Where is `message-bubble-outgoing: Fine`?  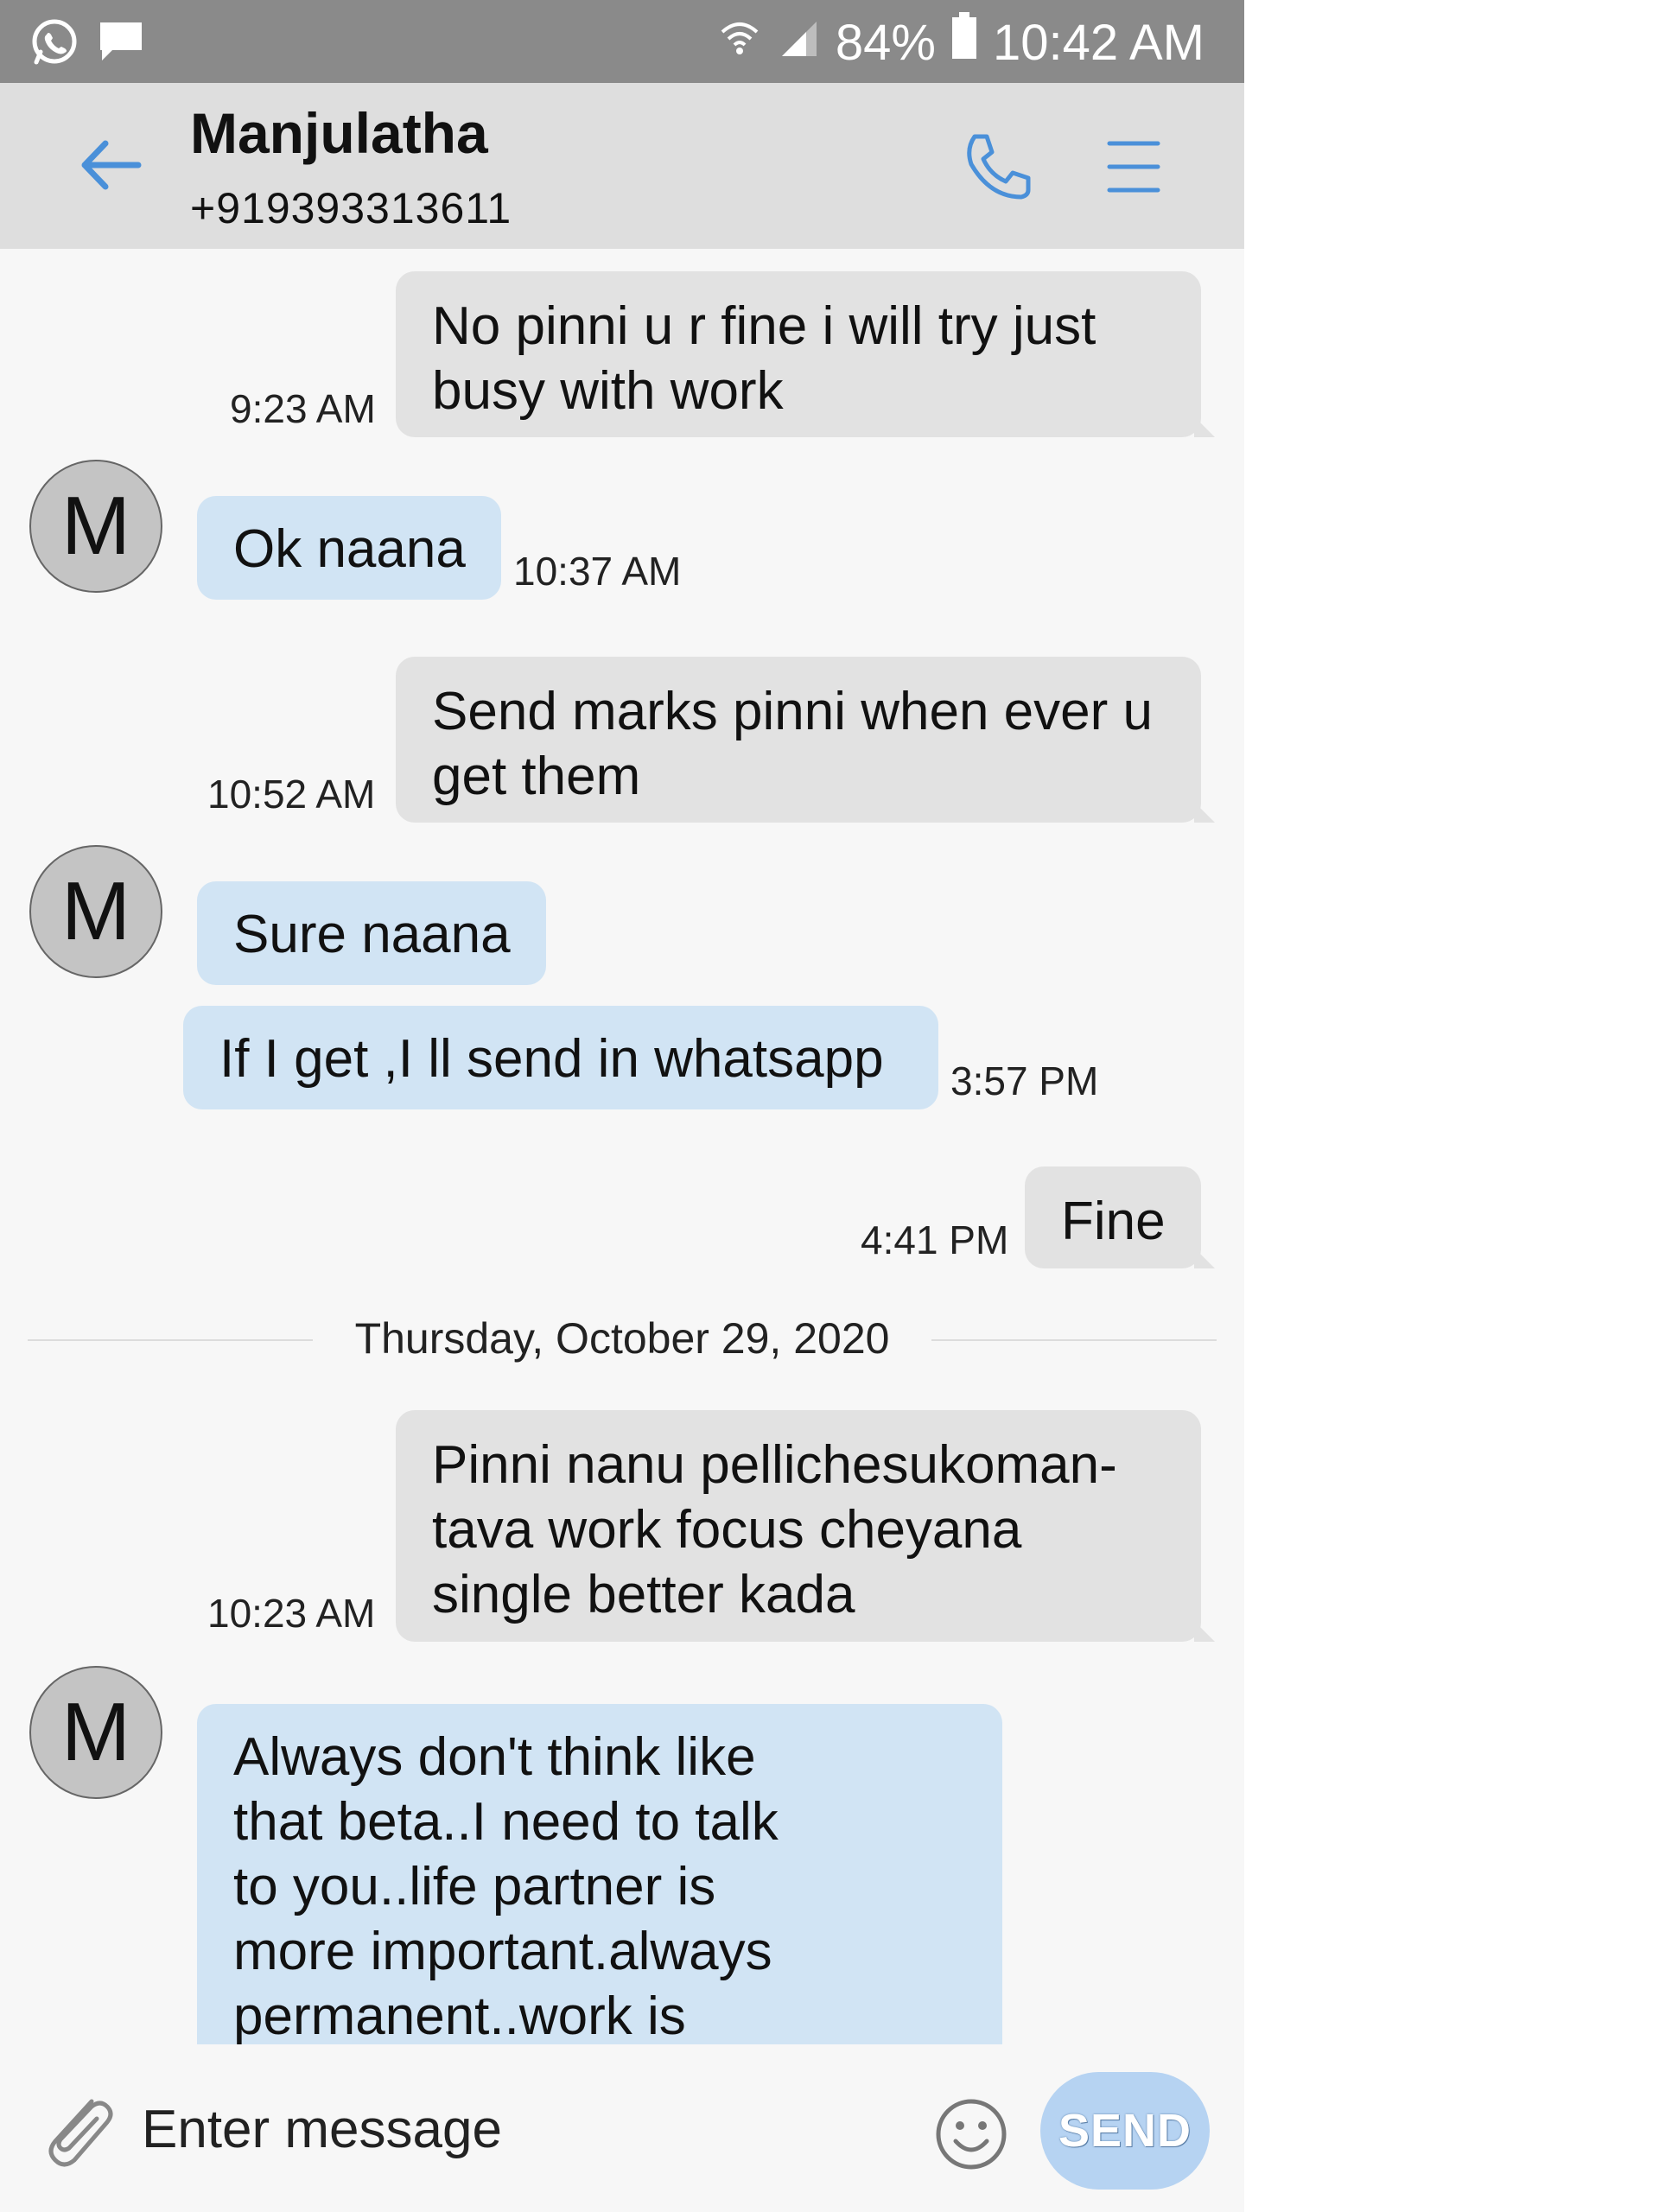
message-bubble-outgoing: Fine is located at coordinates (1113, 1217).